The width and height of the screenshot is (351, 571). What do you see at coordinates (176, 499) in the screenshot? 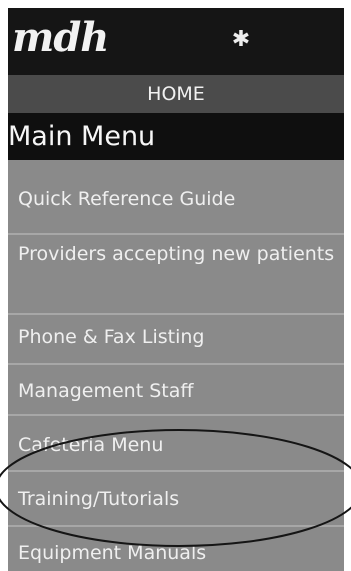
I see `menu-item-training-tutorials: Training/Tutorials` at bounding box center [176, 499].